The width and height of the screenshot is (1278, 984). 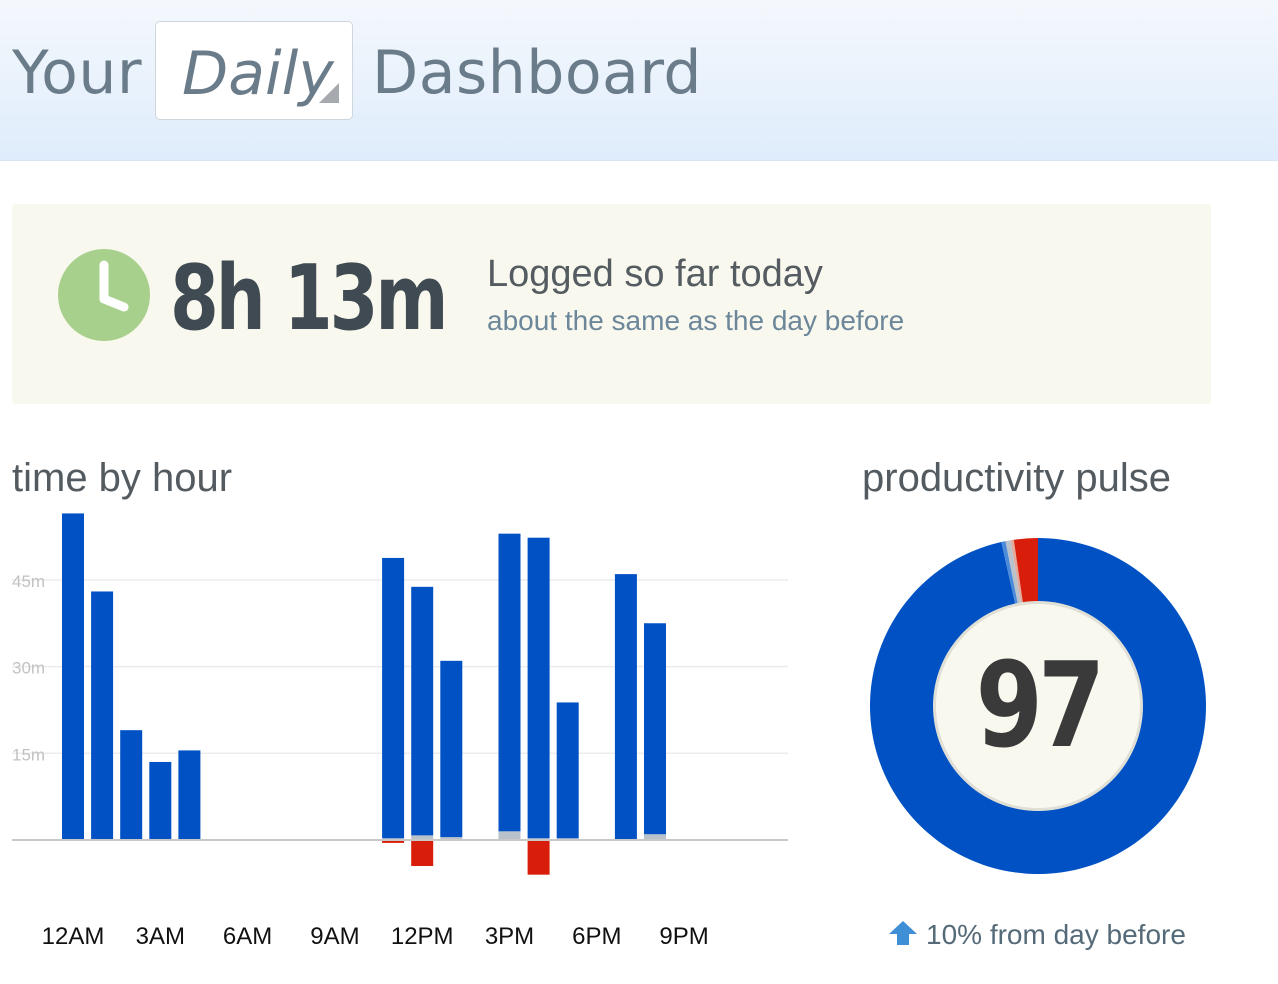 What do you see at coordinates (1040, 705) in the screenshot?
I see `pulse-score: 97` at bounding box center [1040, 705].